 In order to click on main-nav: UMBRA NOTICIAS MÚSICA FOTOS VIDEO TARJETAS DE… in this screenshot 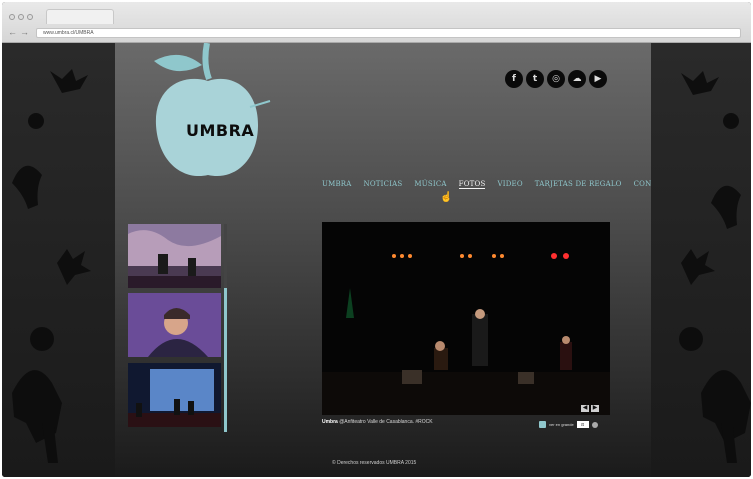, I will do `click(506, 184)`.